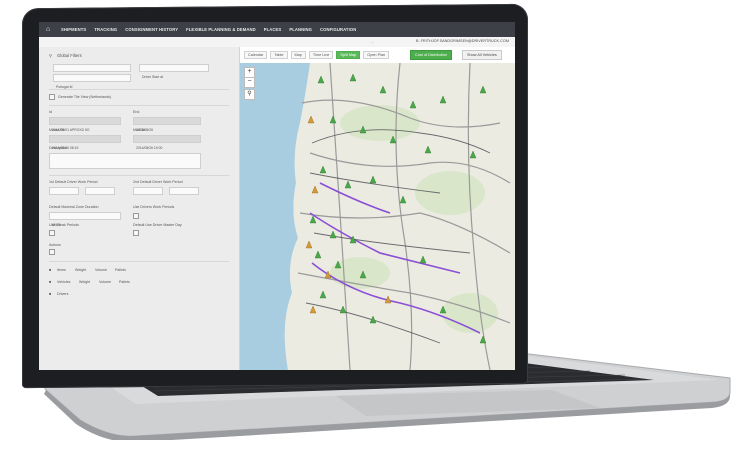  What do you see at coordinates (85, 219) in the screenshot?
I see `duration-field: 00:15` at bounding box center [85, 219].